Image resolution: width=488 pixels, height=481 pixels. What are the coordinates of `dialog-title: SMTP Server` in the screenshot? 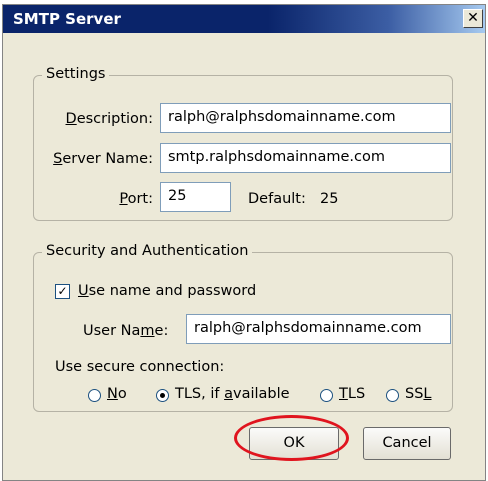 It's located at (67, 19).